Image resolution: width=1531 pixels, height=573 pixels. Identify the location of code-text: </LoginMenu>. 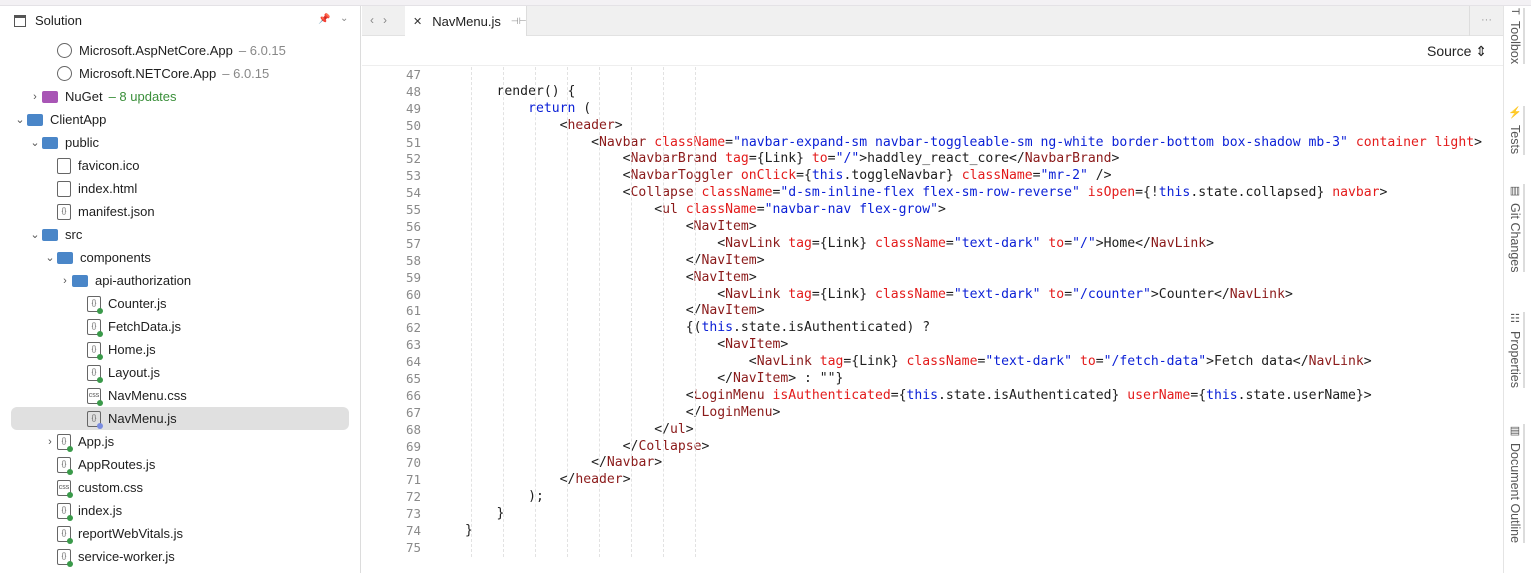
(623, 413).